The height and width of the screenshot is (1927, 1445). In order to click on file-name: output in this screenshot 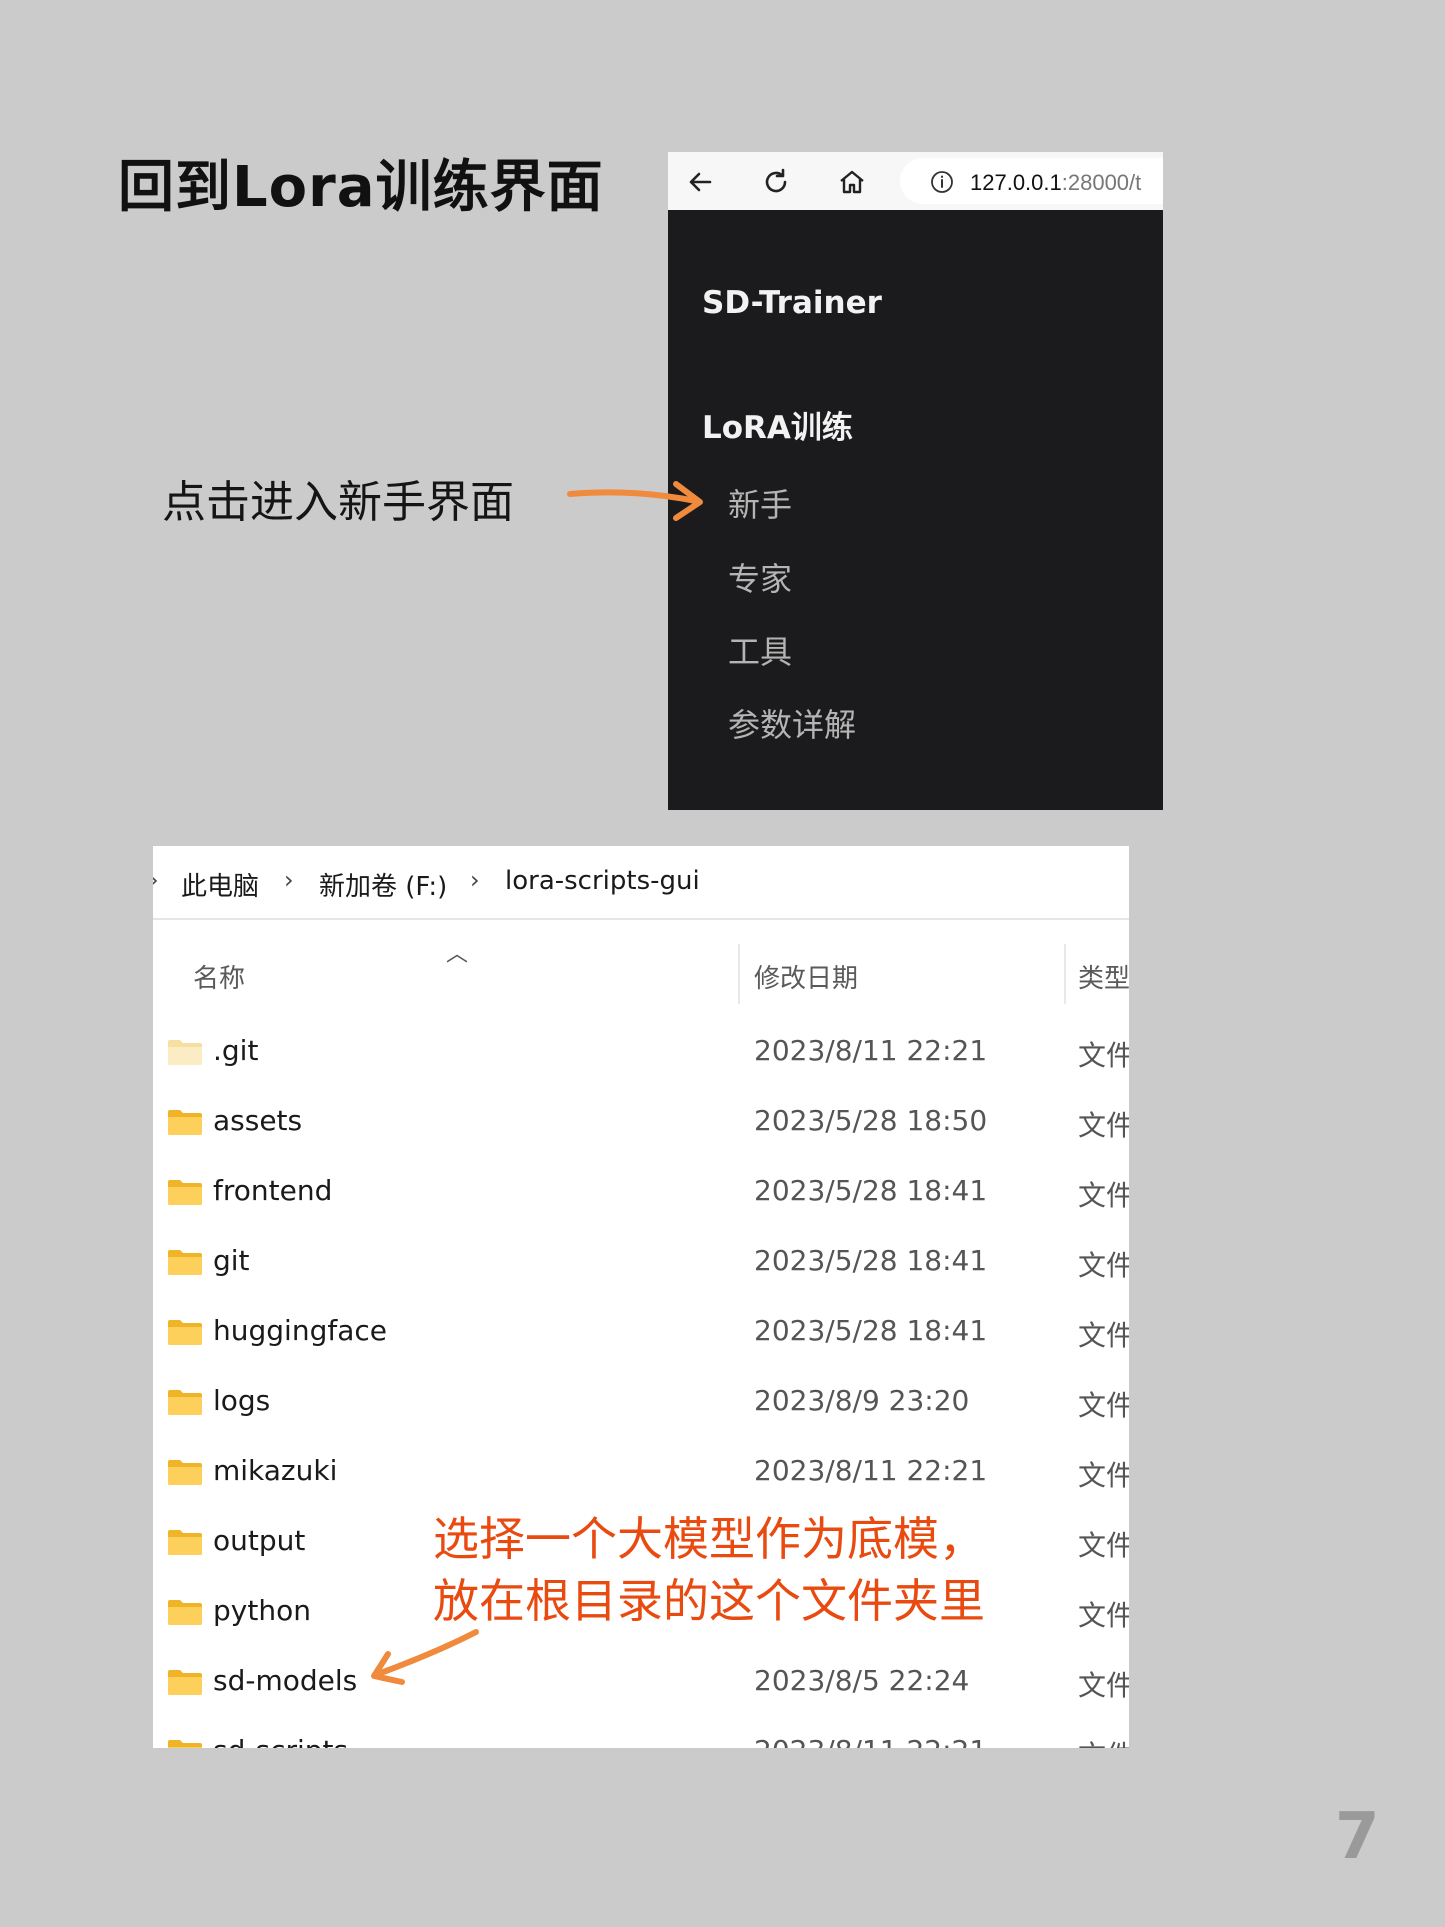, I will do `click(259, 1540)`.